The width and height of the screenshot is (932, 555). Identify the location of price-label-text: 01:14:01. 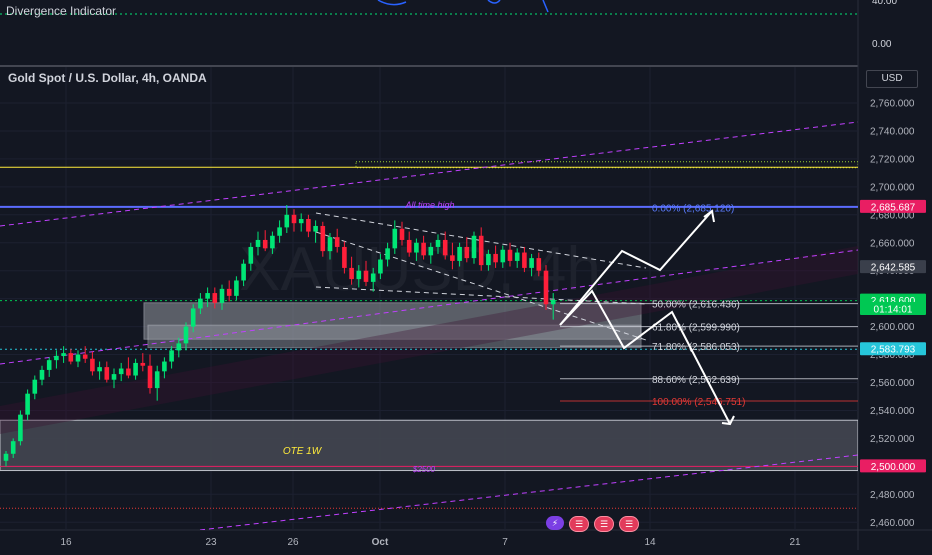
(893, 309).